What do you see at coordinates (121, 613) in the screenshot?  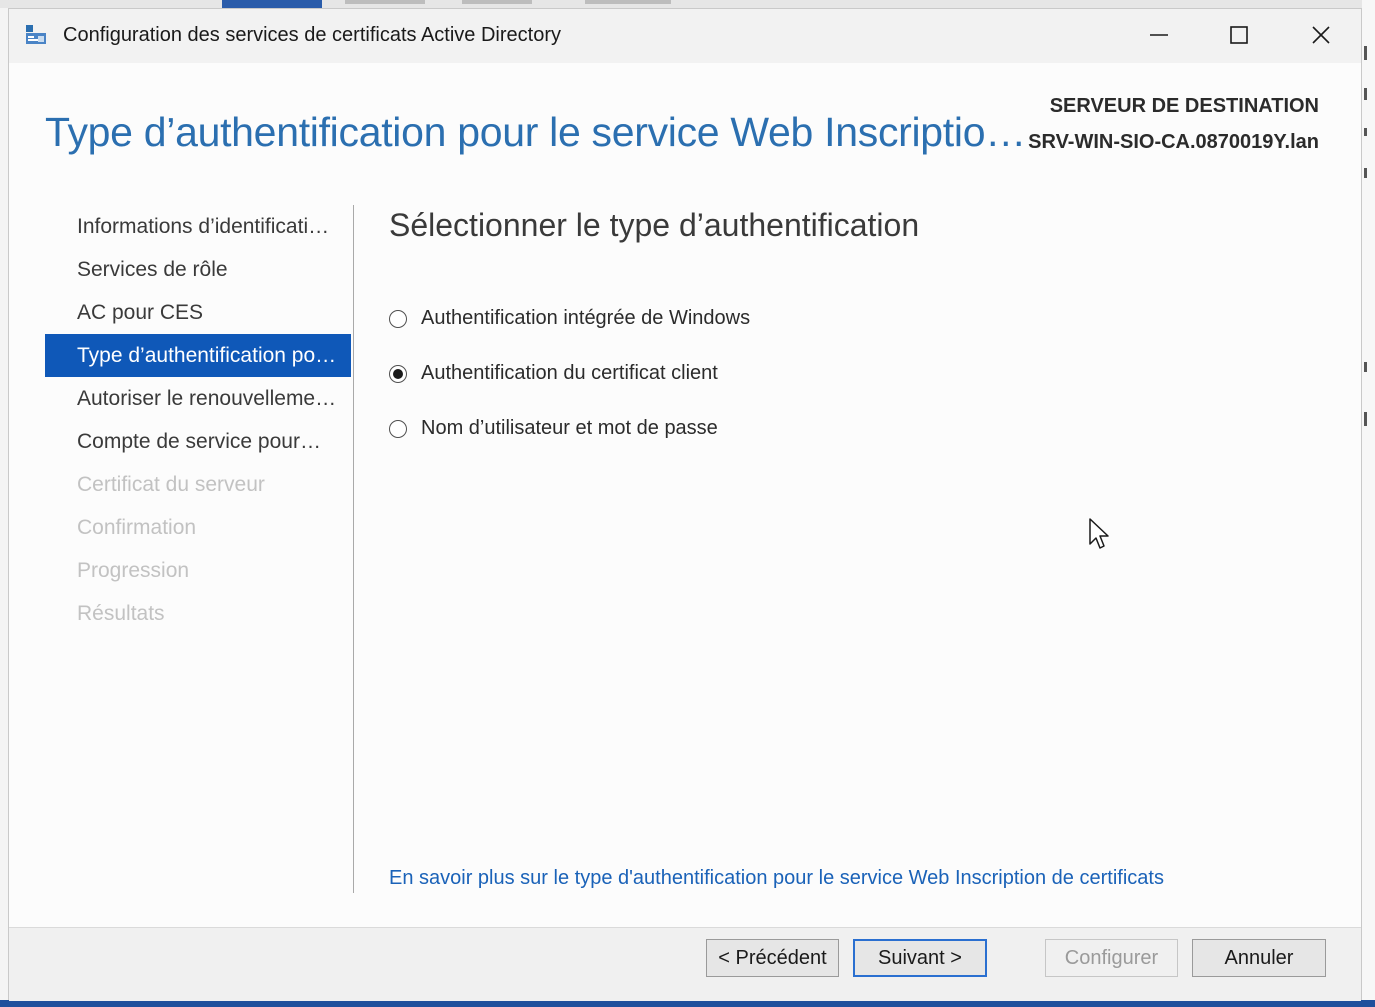 I see `nav-item-results: Résultats` at bounding box center [121, 613].